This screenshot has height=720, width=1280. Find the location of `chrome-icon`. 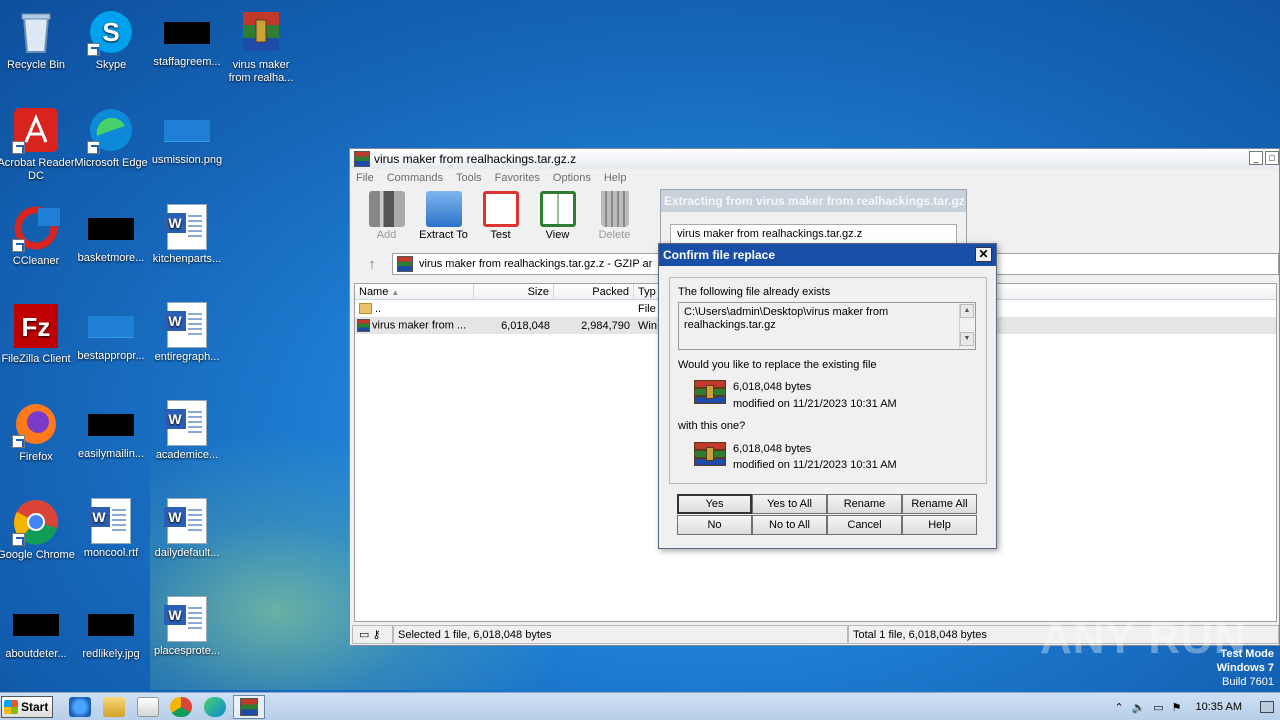

chrome-icon is located at coordinates (181, 707).